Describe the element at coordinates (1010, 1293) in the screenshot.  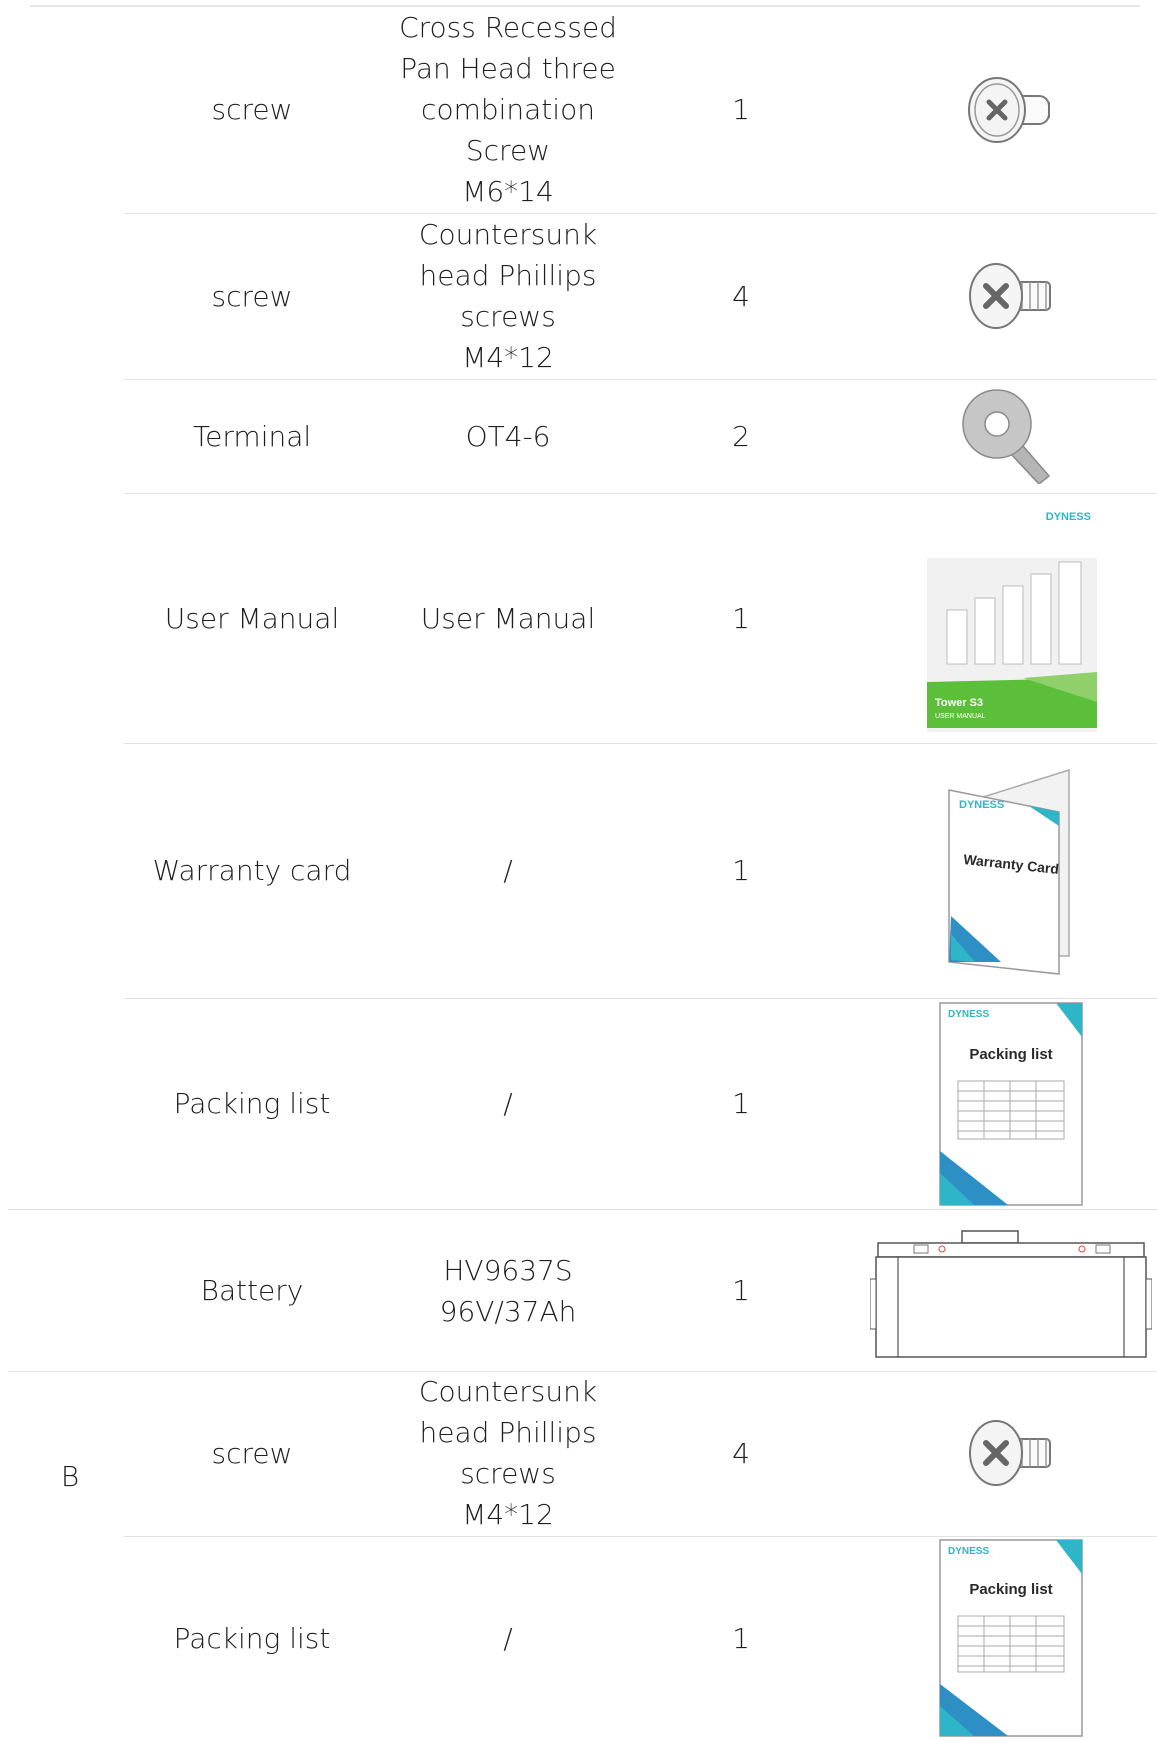
I see `battery-module-drawing` at that location.